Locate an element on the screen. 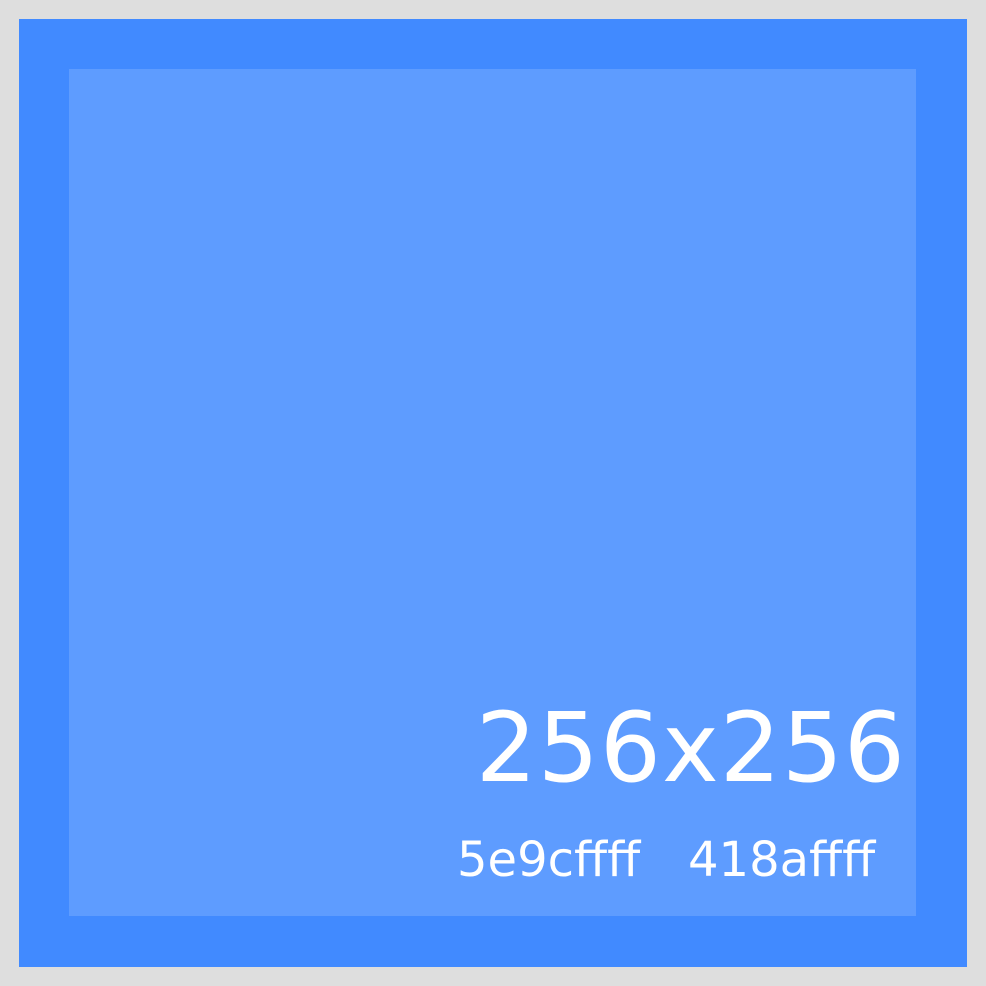 This screenshot has height=986, width=986. size-label: 256x256 is located at coordinates (690, 748).